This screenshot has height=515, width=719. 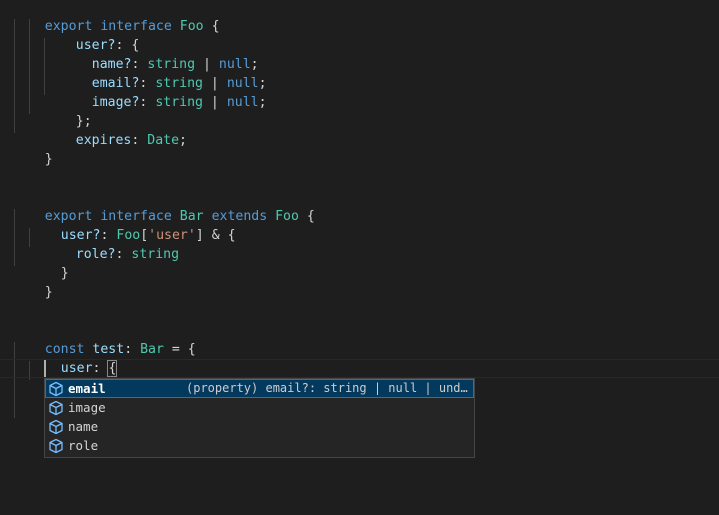 What do you see at coordinates (68, 111) in the screenshot?
I see `code-line-6: };` at bounding box center [68, 111].